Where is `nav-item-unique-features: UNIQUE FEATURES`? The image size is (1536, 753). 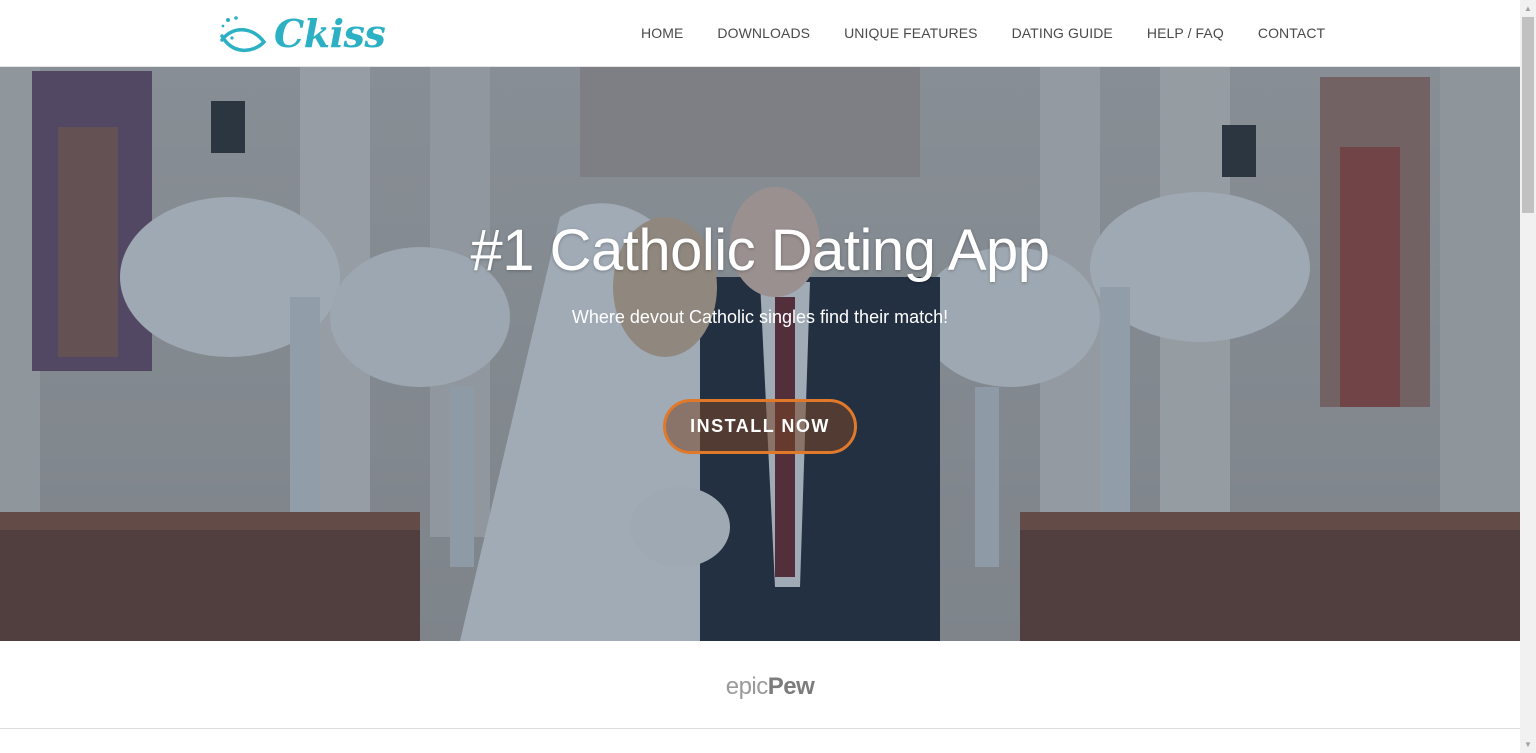
nav-item-unique-features: UNIQUE FEATURES is located at coordinates (910, 33).